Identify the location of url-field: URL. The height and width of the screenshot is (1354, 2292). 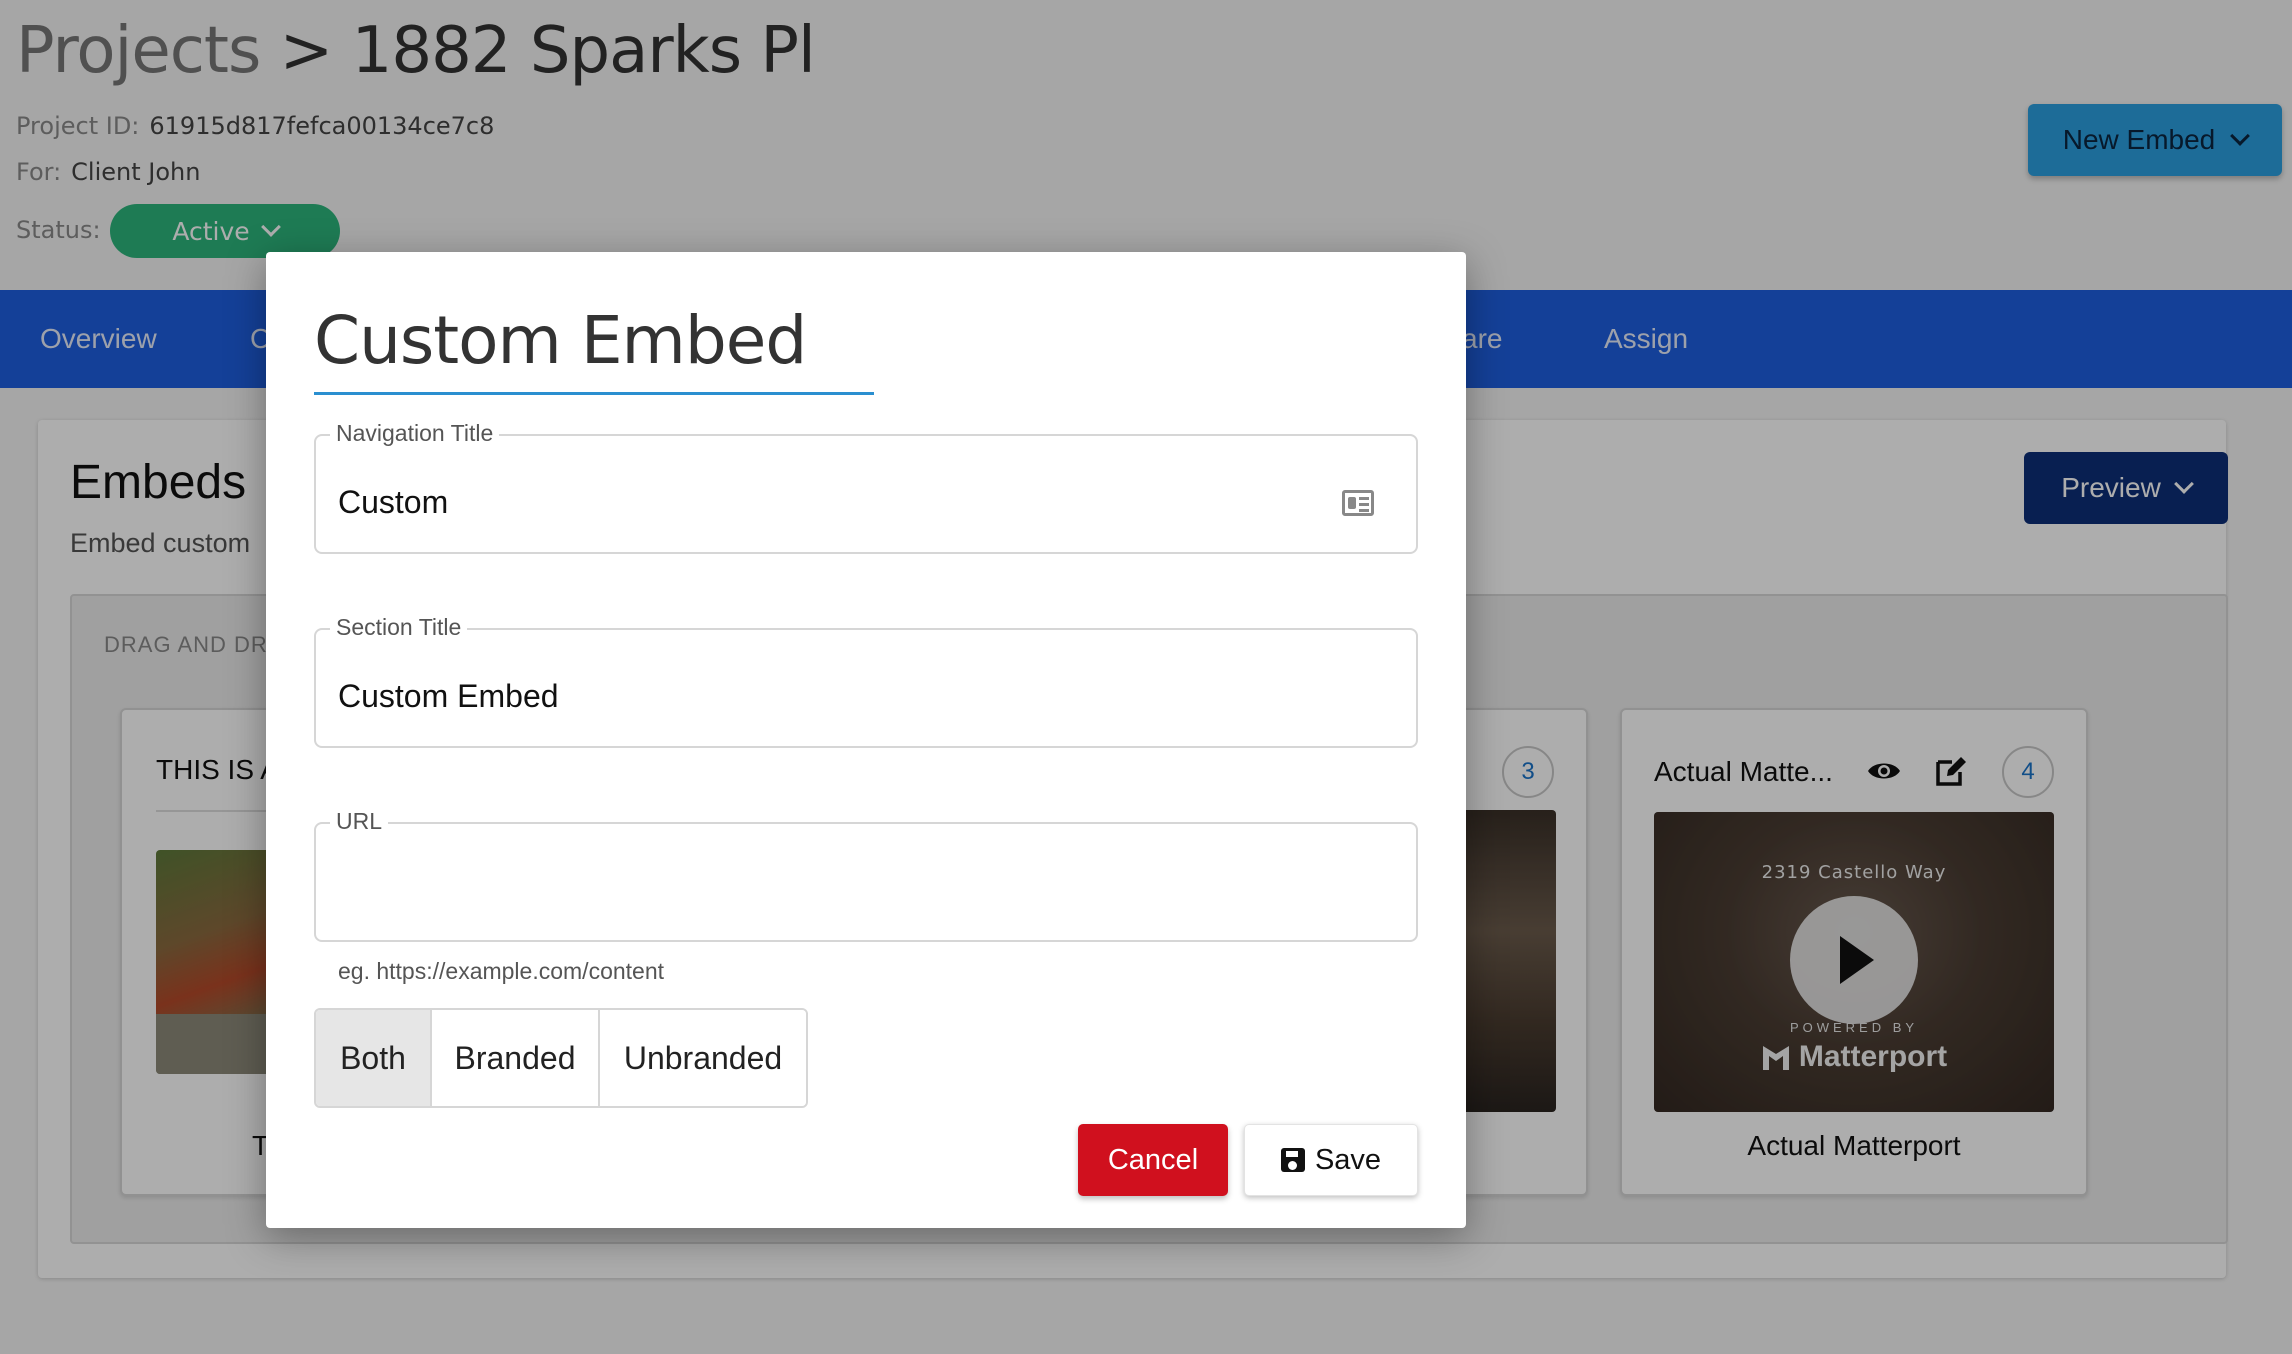
(866, 875).